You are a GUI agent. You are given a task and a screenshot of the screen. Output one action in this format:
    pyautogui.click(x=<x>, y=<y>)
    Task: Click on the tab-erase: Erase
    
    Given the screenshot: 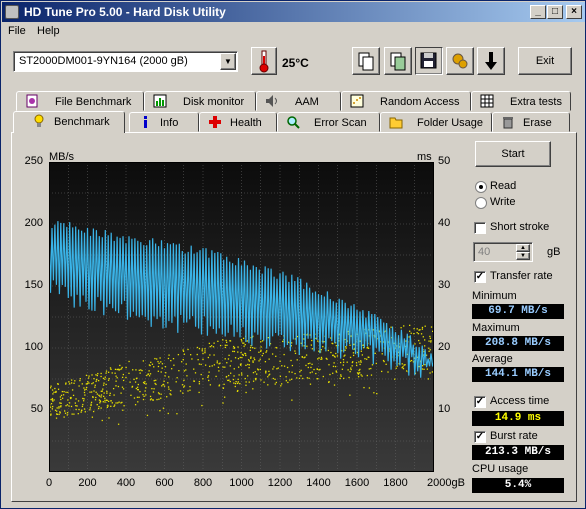 What is the action you would take?
    pyautogui.click(x=531, y=122)
    